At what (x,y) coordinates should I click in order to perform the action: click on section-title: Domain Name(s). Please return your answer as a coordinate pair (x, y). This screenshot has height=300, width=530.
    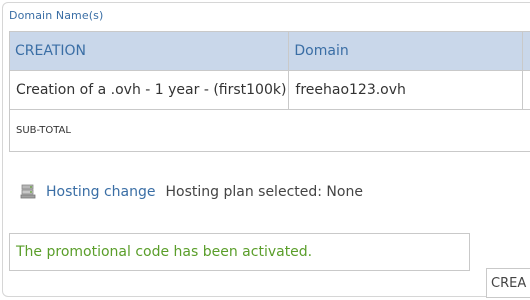
    Looking at the image, I should click on (56, 15).